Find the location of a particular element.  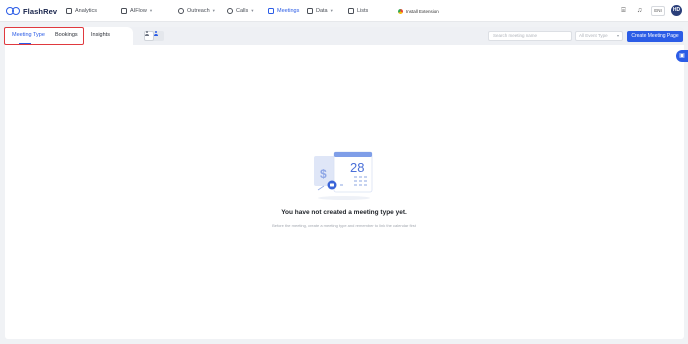

side-panel-toggle-icon: ▣ is located at coordinates (682, 56).